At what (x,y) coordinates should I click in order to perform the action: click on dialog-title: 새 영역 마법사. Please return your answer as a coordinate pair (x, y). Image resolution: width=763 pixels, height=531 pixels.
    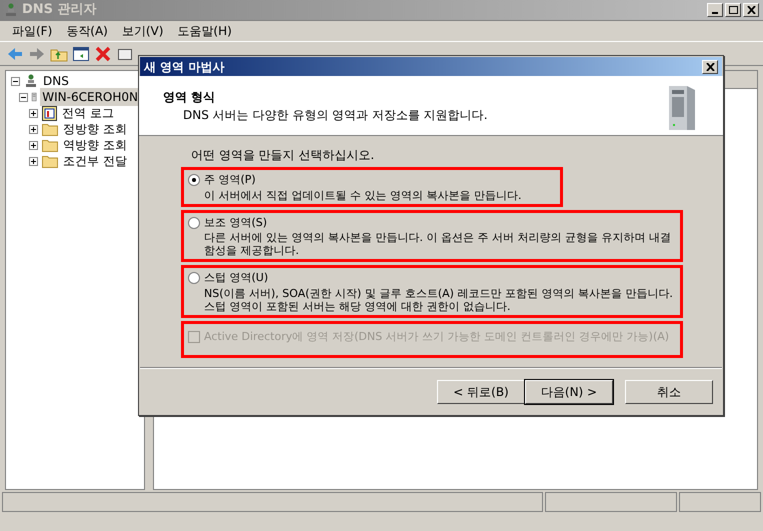
    Looking at the image, I should click on (184, 67).